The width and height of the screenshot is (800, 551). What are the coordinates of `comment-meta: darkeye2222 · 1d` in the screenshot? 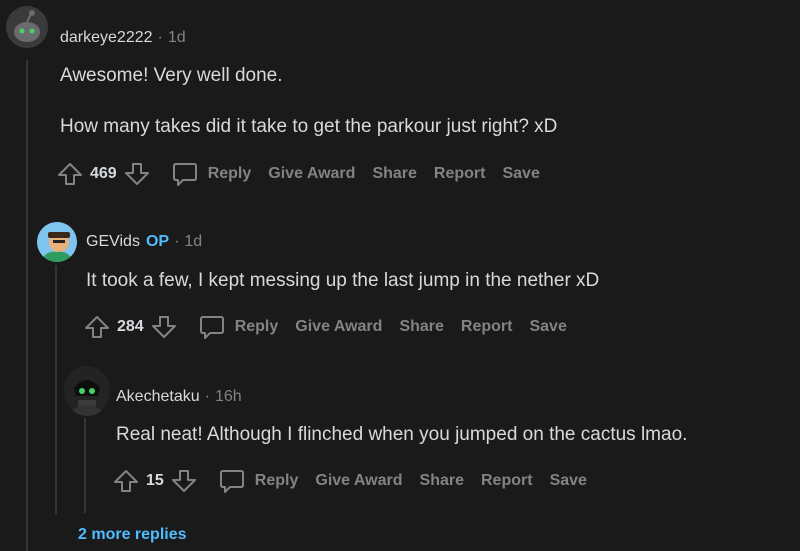 It's located at (123, 38).